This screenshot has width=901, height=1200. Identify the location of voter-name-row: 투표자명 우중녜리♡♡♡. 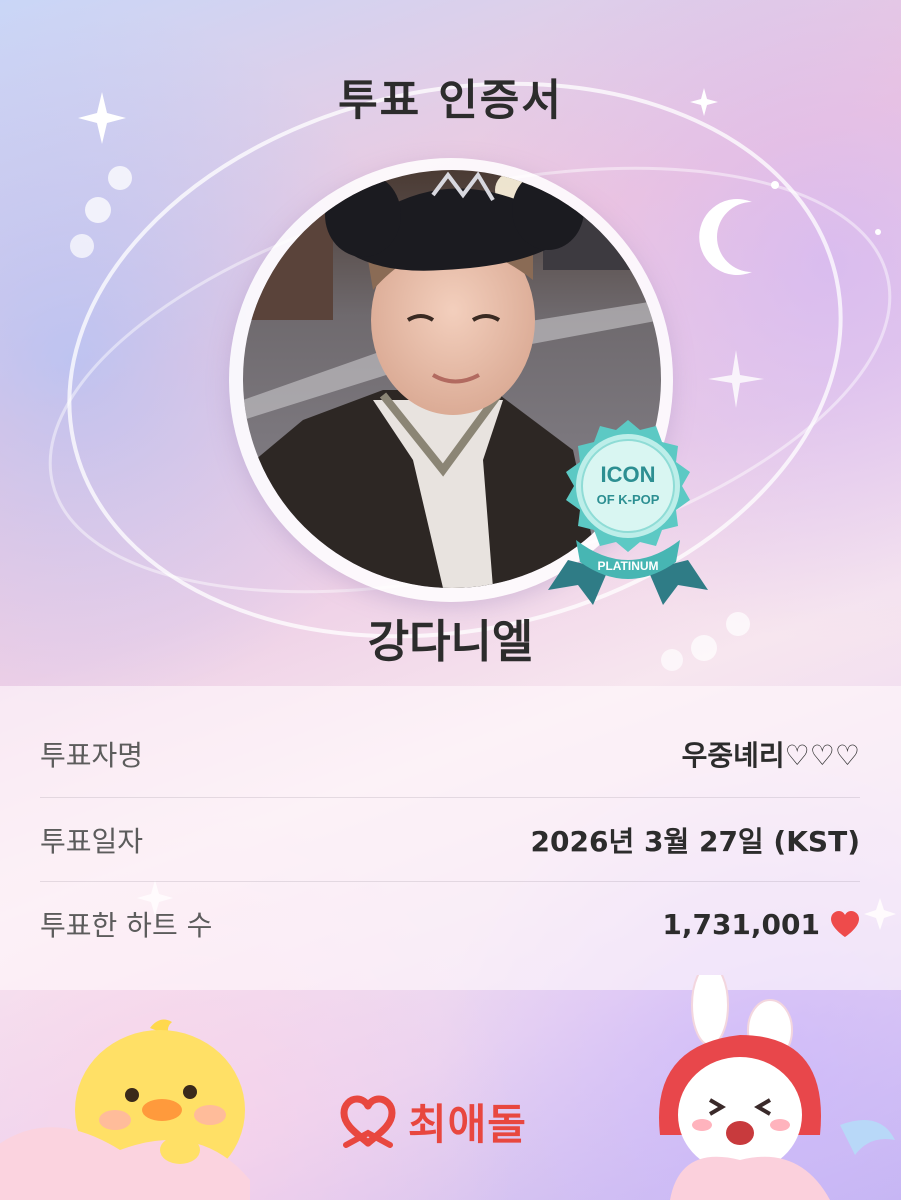
(450, 754).